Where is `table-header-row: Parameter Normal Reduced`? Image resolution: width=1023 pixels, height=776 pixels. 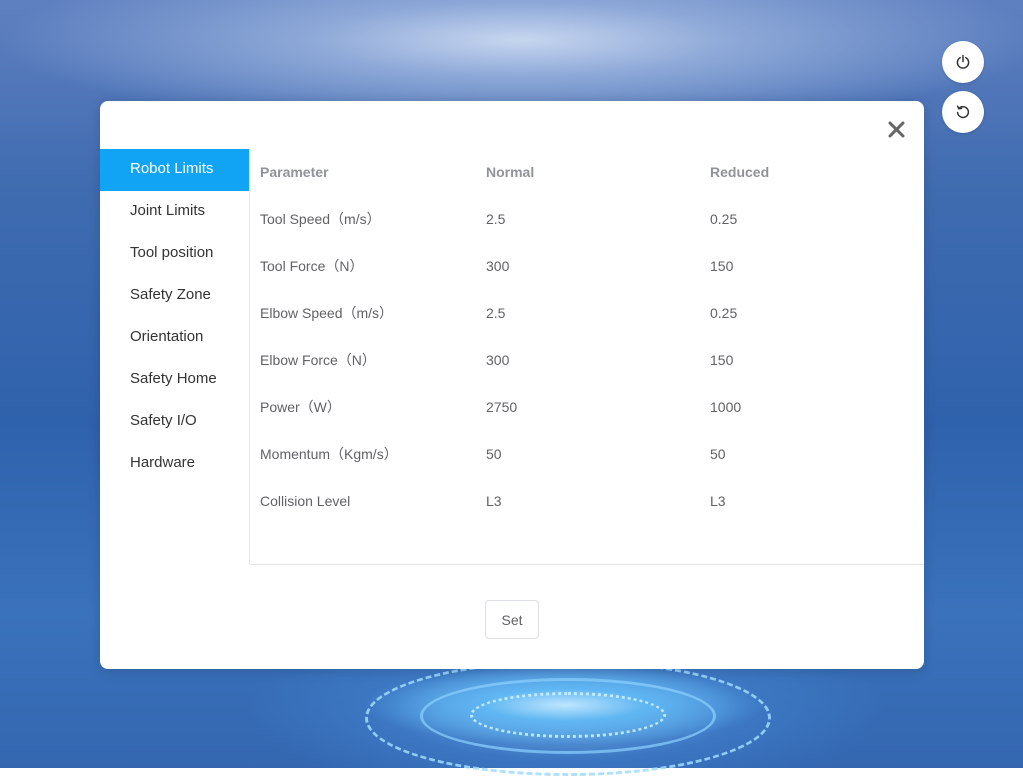 table-header-row: Parameter Normal Reduced is located at coordinates (585, 172).